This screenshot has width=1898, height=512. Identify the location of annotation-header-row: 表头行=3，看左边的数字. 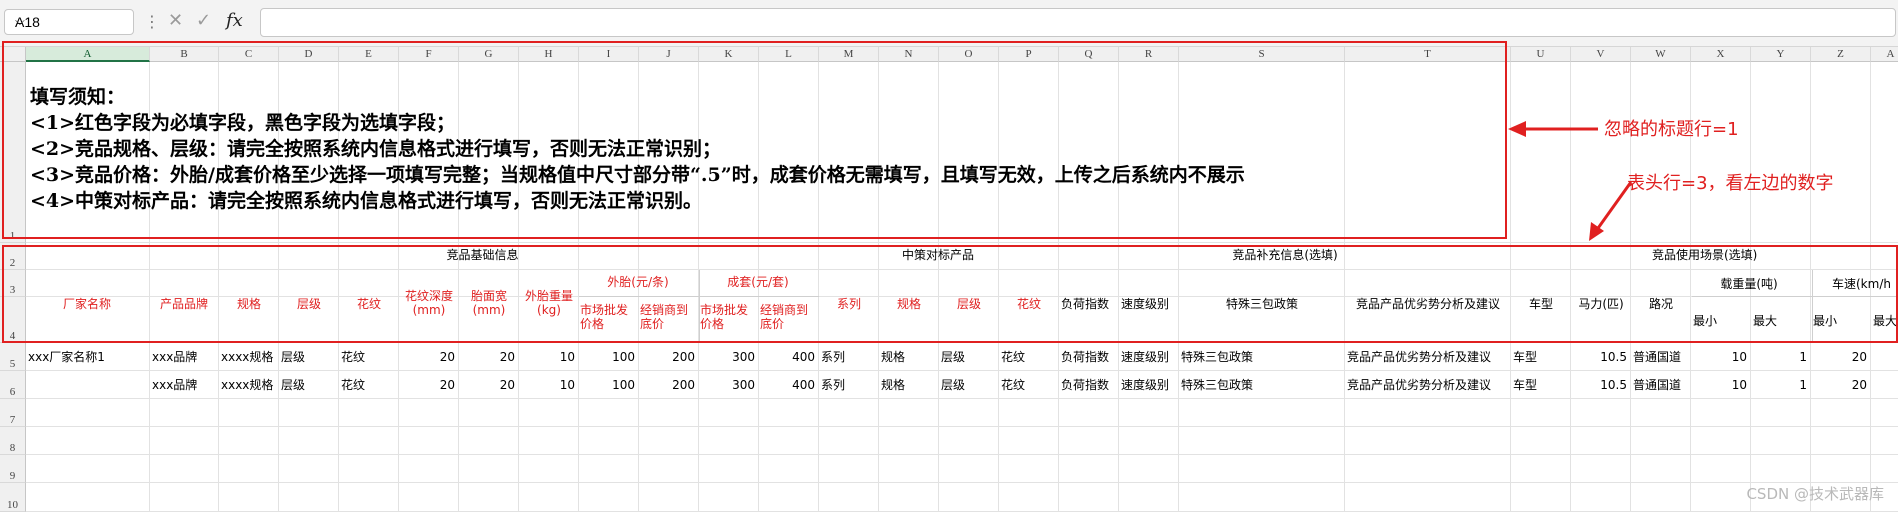
(1730, 183).